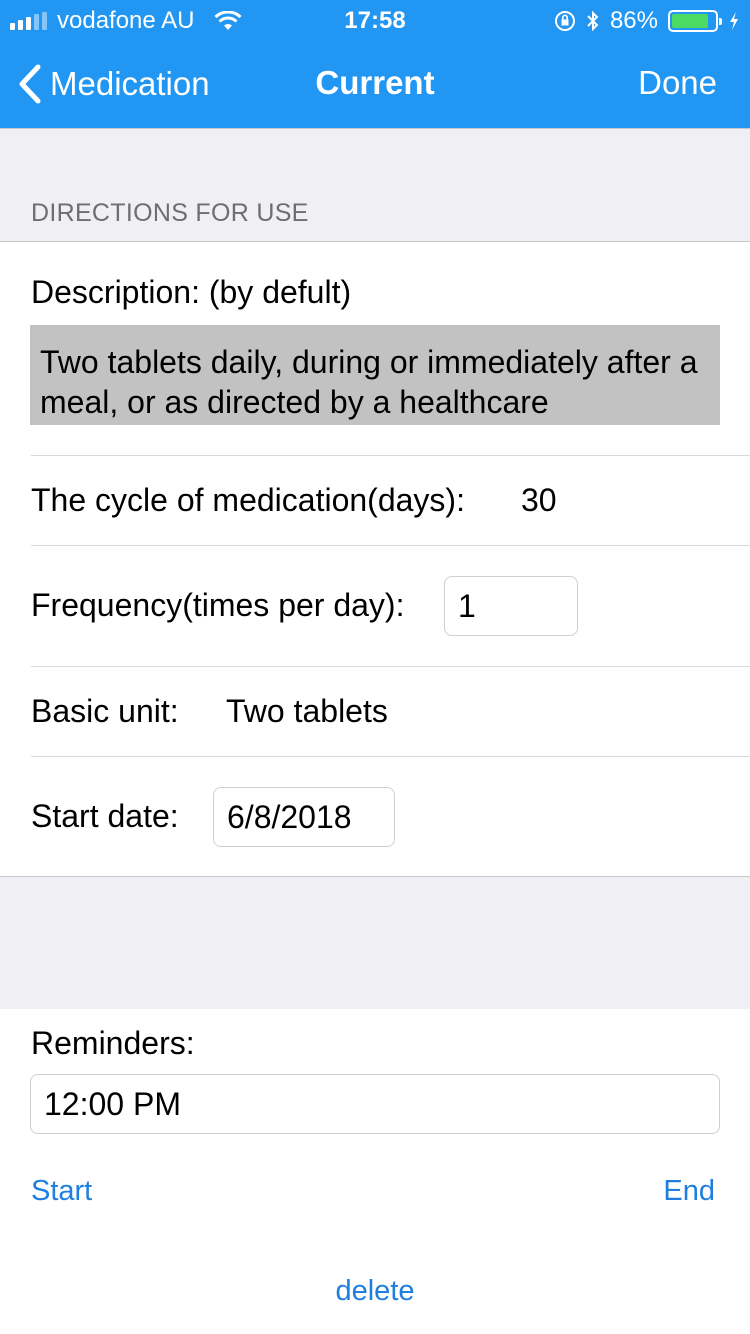  I want to click on cycle-label: The cycle of medication(days):, so click(248, 500).